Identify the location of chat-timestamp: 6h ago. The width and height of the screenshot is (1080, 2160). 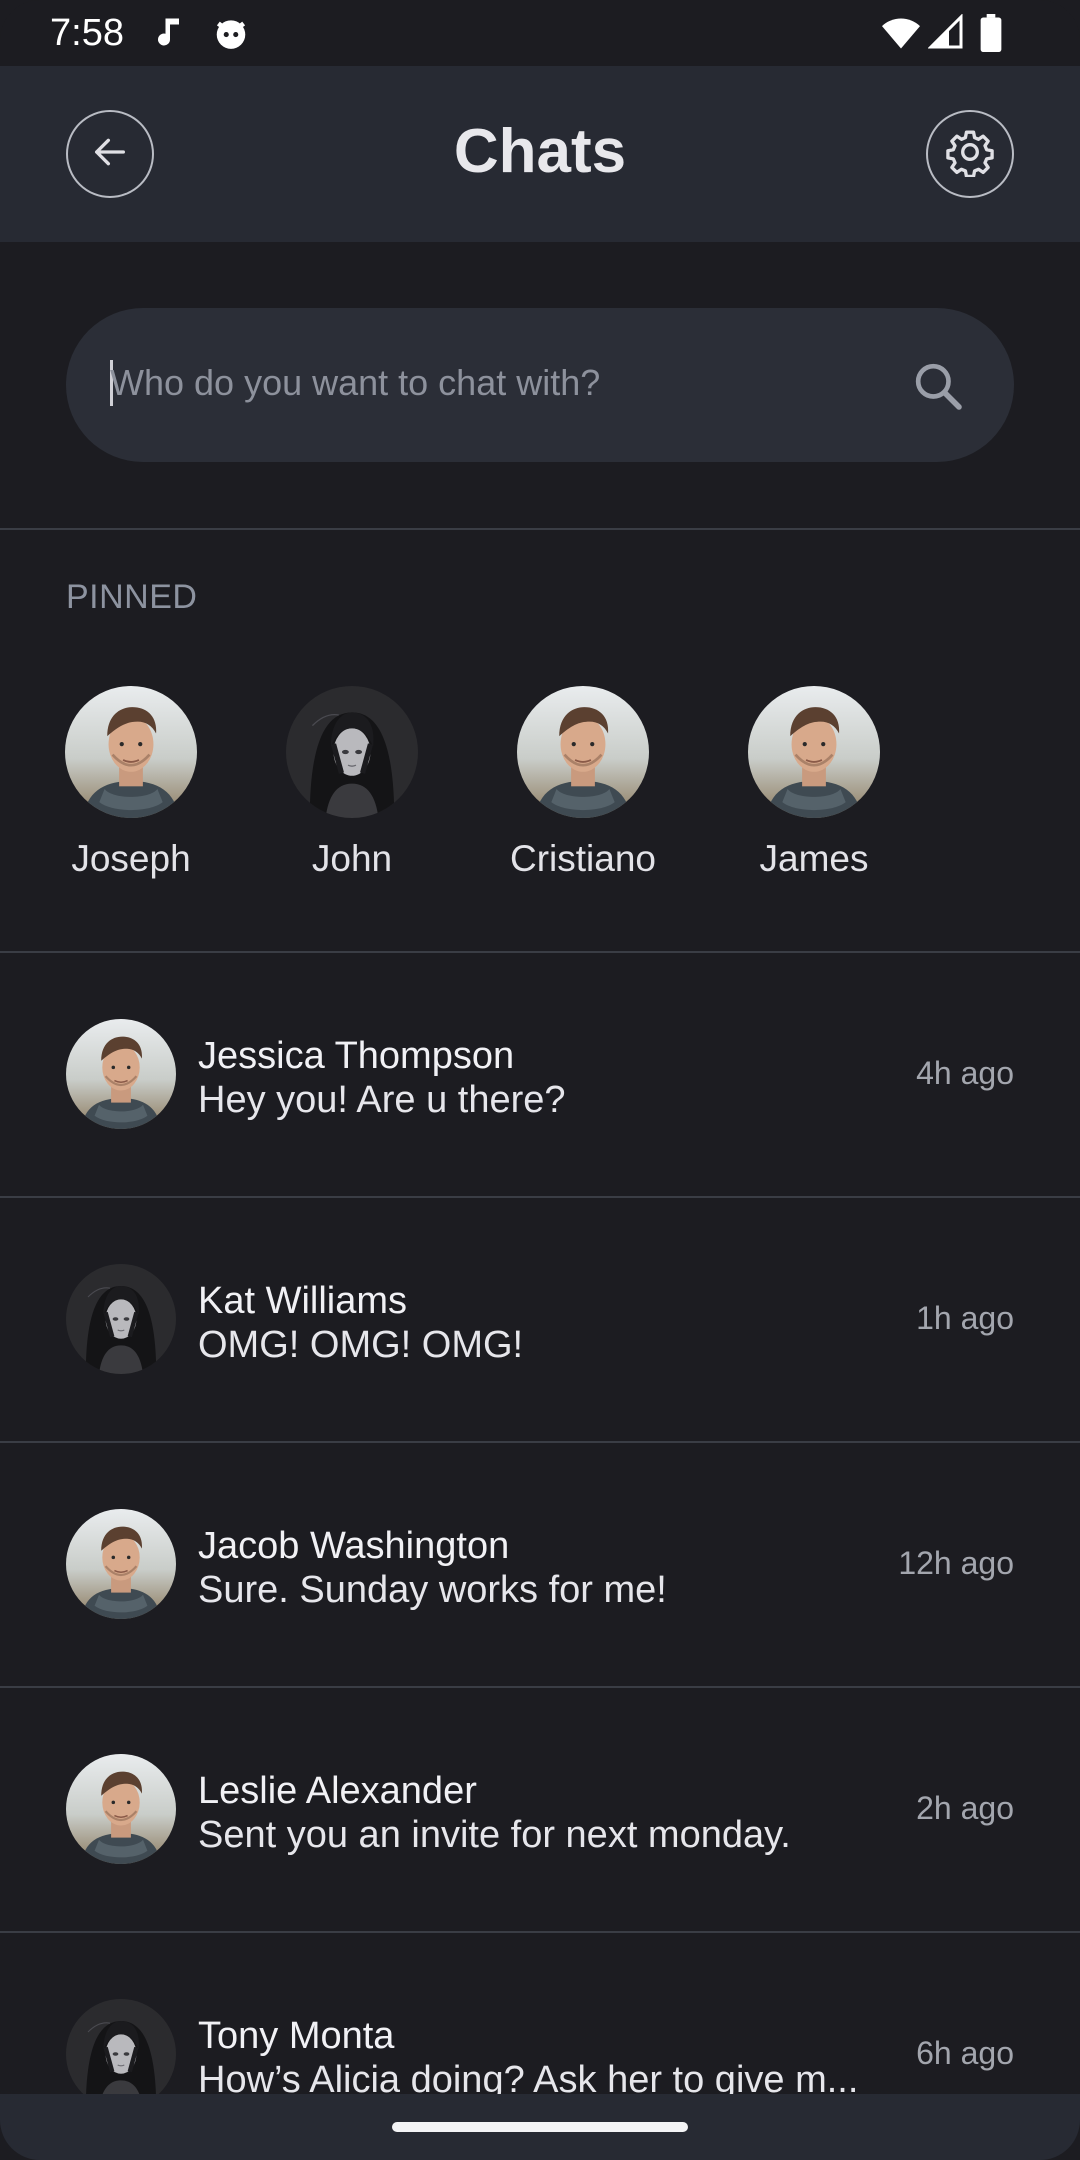
(965, 2053).